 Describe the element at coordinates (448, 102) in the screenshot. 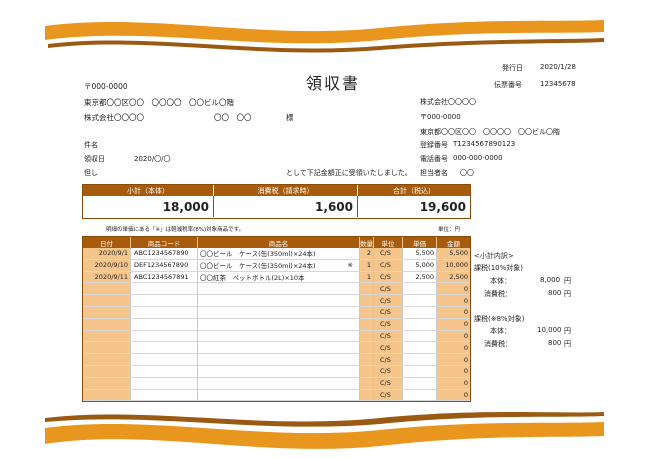

I see `issuer-company: 株式会社〇〇〇〇` at that location.